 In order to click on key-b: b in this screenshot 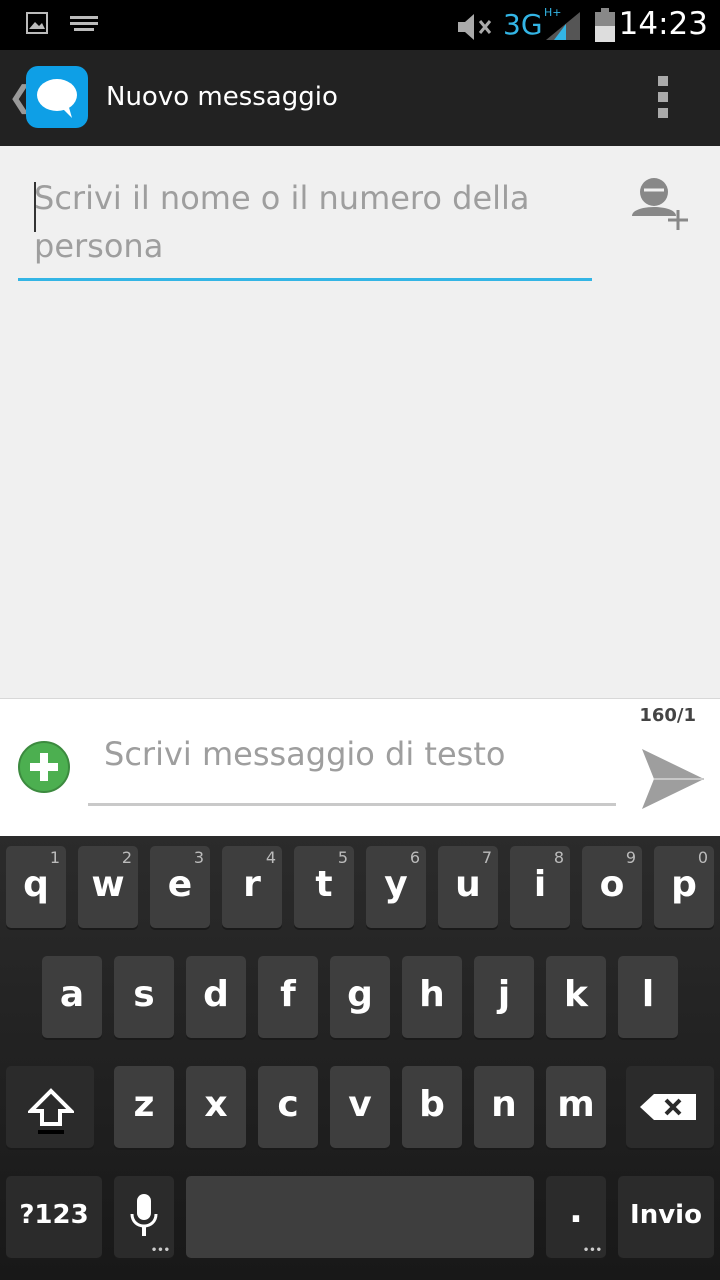, I will do `click(432, 1107)`.